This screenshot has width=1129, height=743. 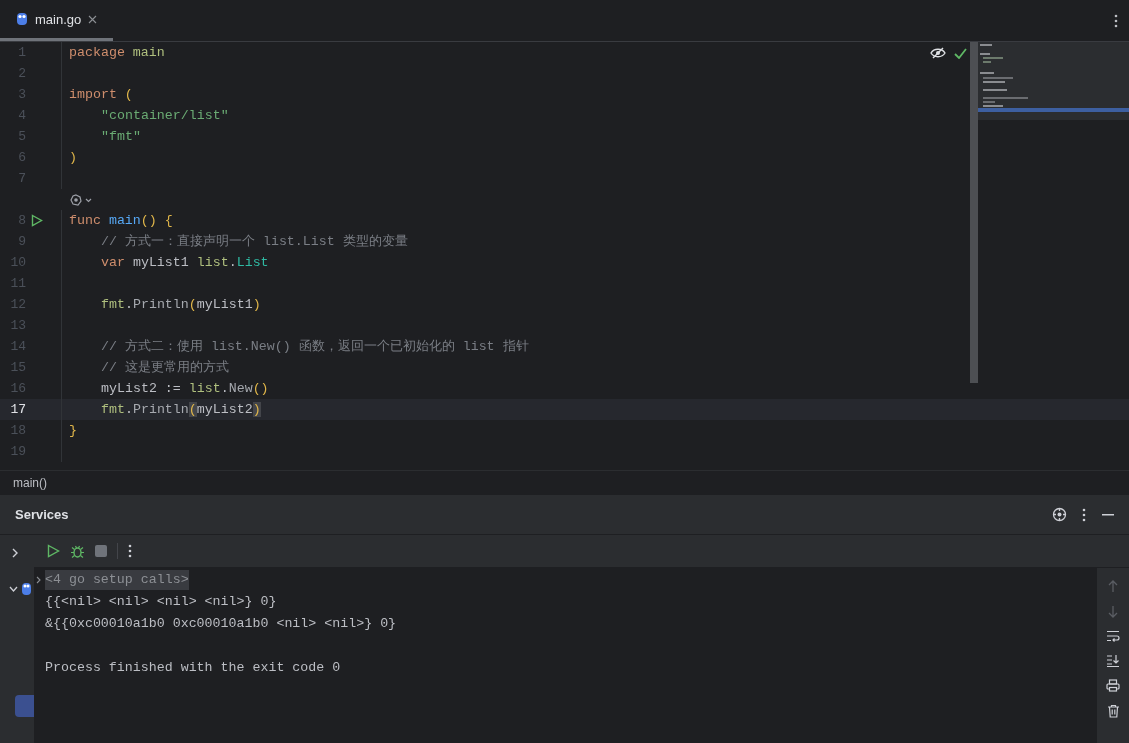 I want to click on code-line: fmt.Println(myList1), so click(x=181, y=304).